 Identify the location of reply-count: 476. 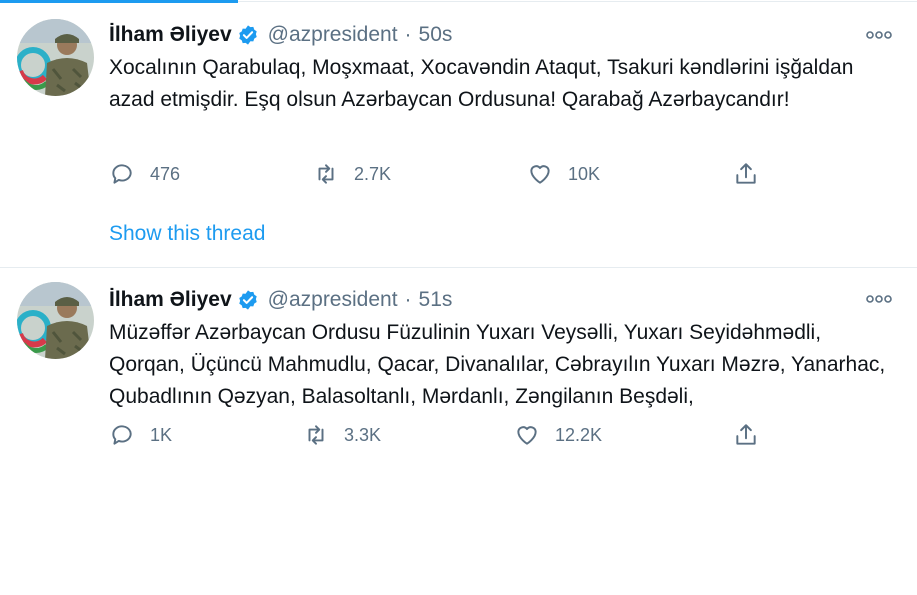
(165, 174).